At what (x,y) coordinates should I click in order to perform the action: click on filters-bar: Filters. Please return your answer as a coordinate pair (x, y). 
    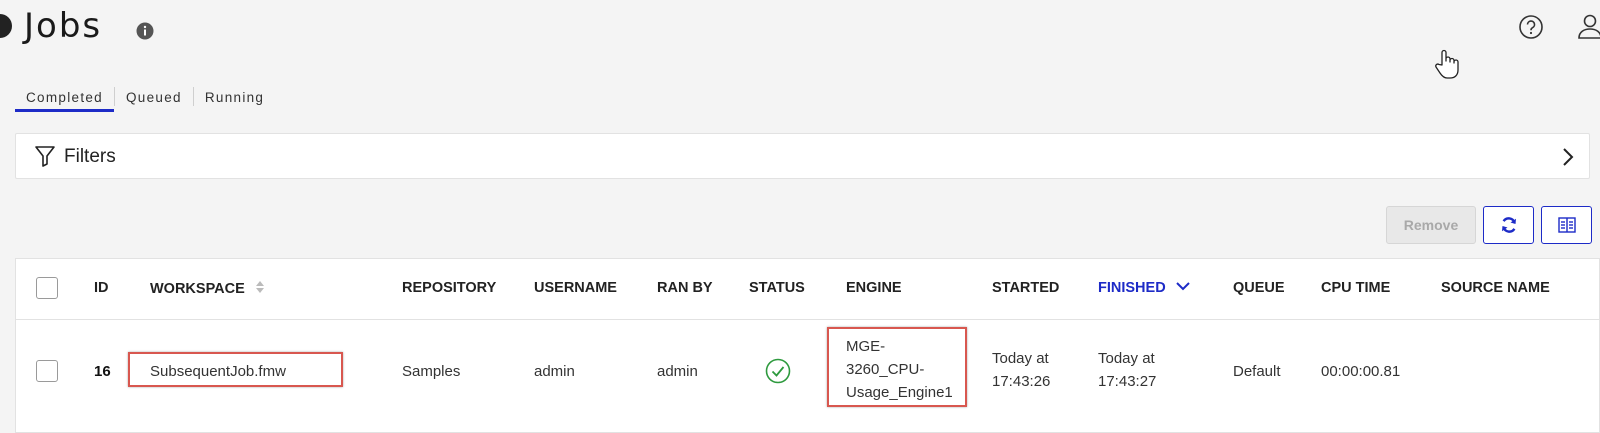
    Looking at the image, I should click on (802, 156).